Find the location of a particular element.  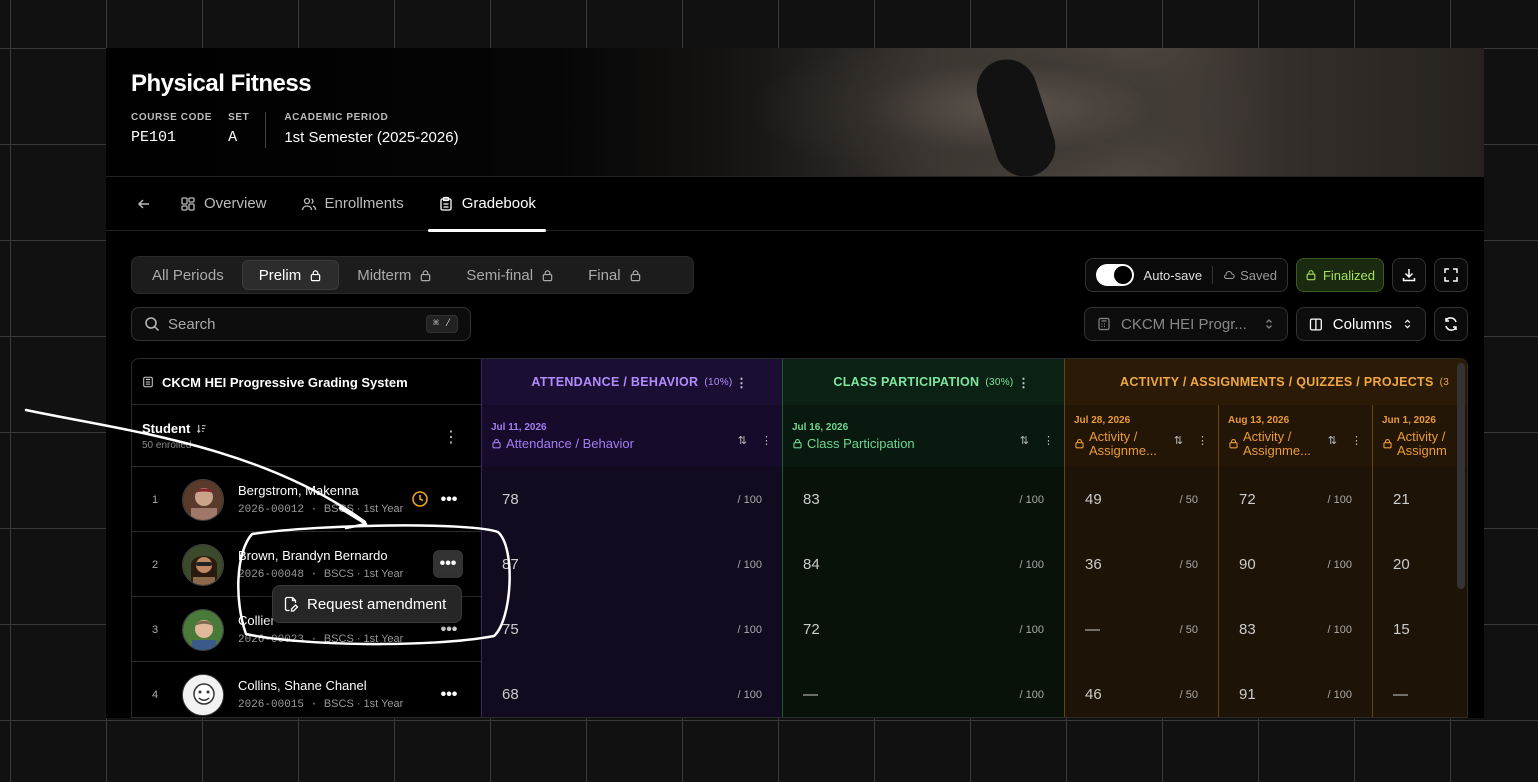

clock-icon is located at coordinates (420, 499).